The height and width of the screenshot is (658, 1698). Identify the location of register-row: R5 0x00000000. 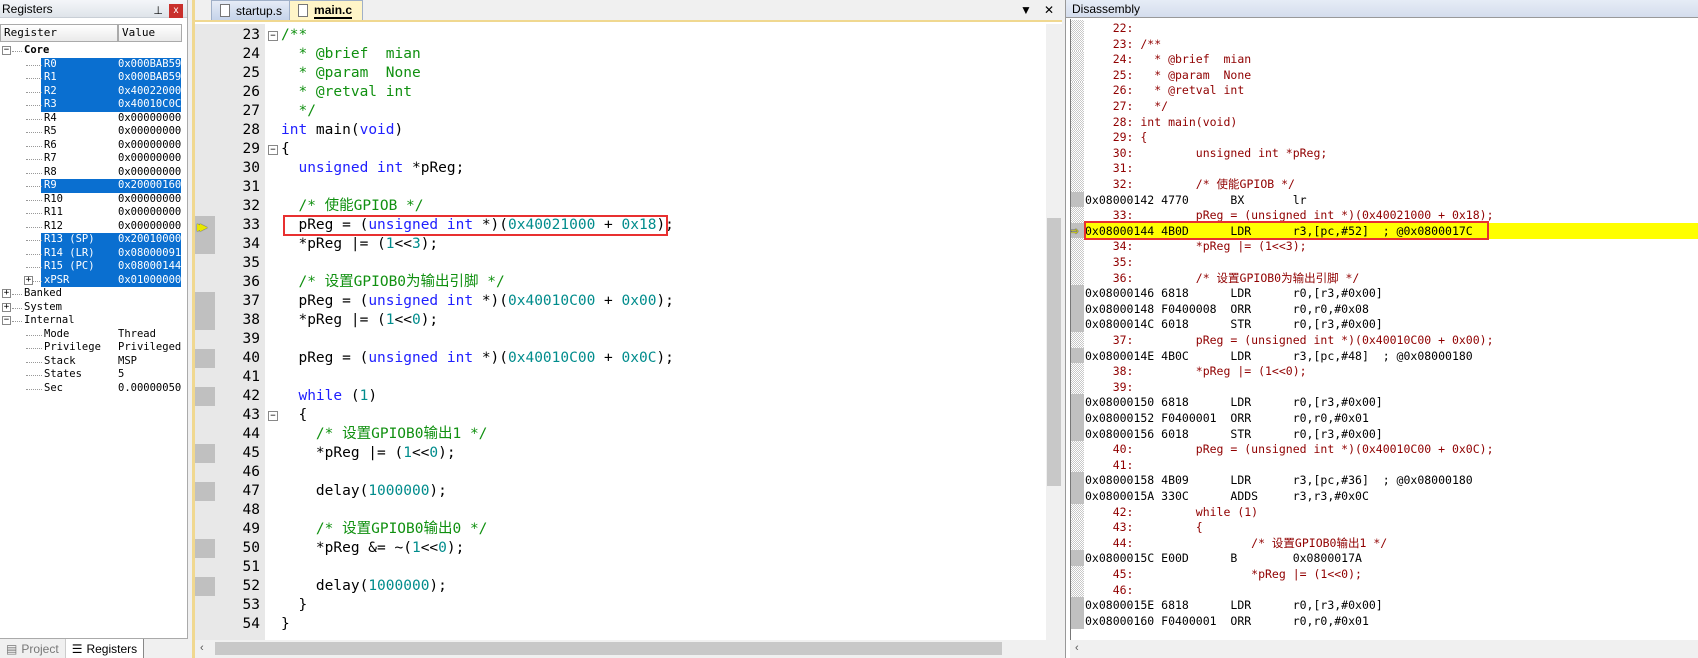
(91, 132).